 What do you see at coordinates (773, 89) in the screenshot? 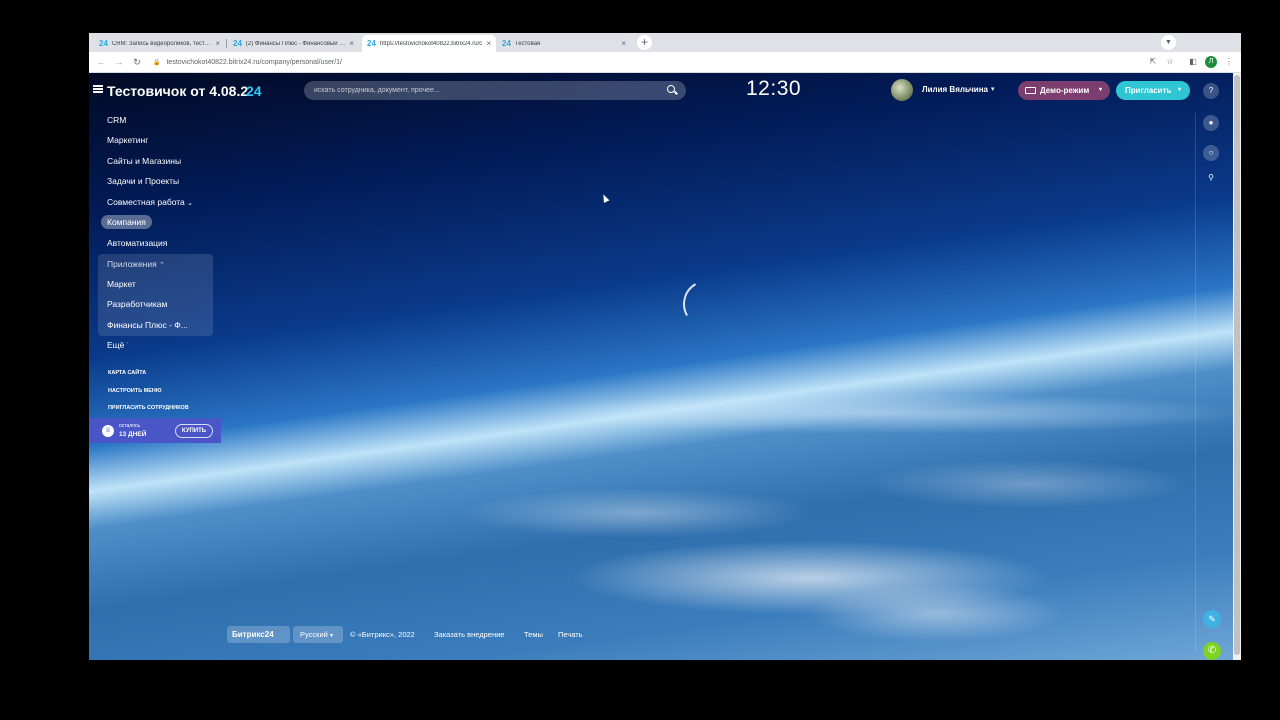
I see `clock: 12:30` at bounding box center [773, 89].